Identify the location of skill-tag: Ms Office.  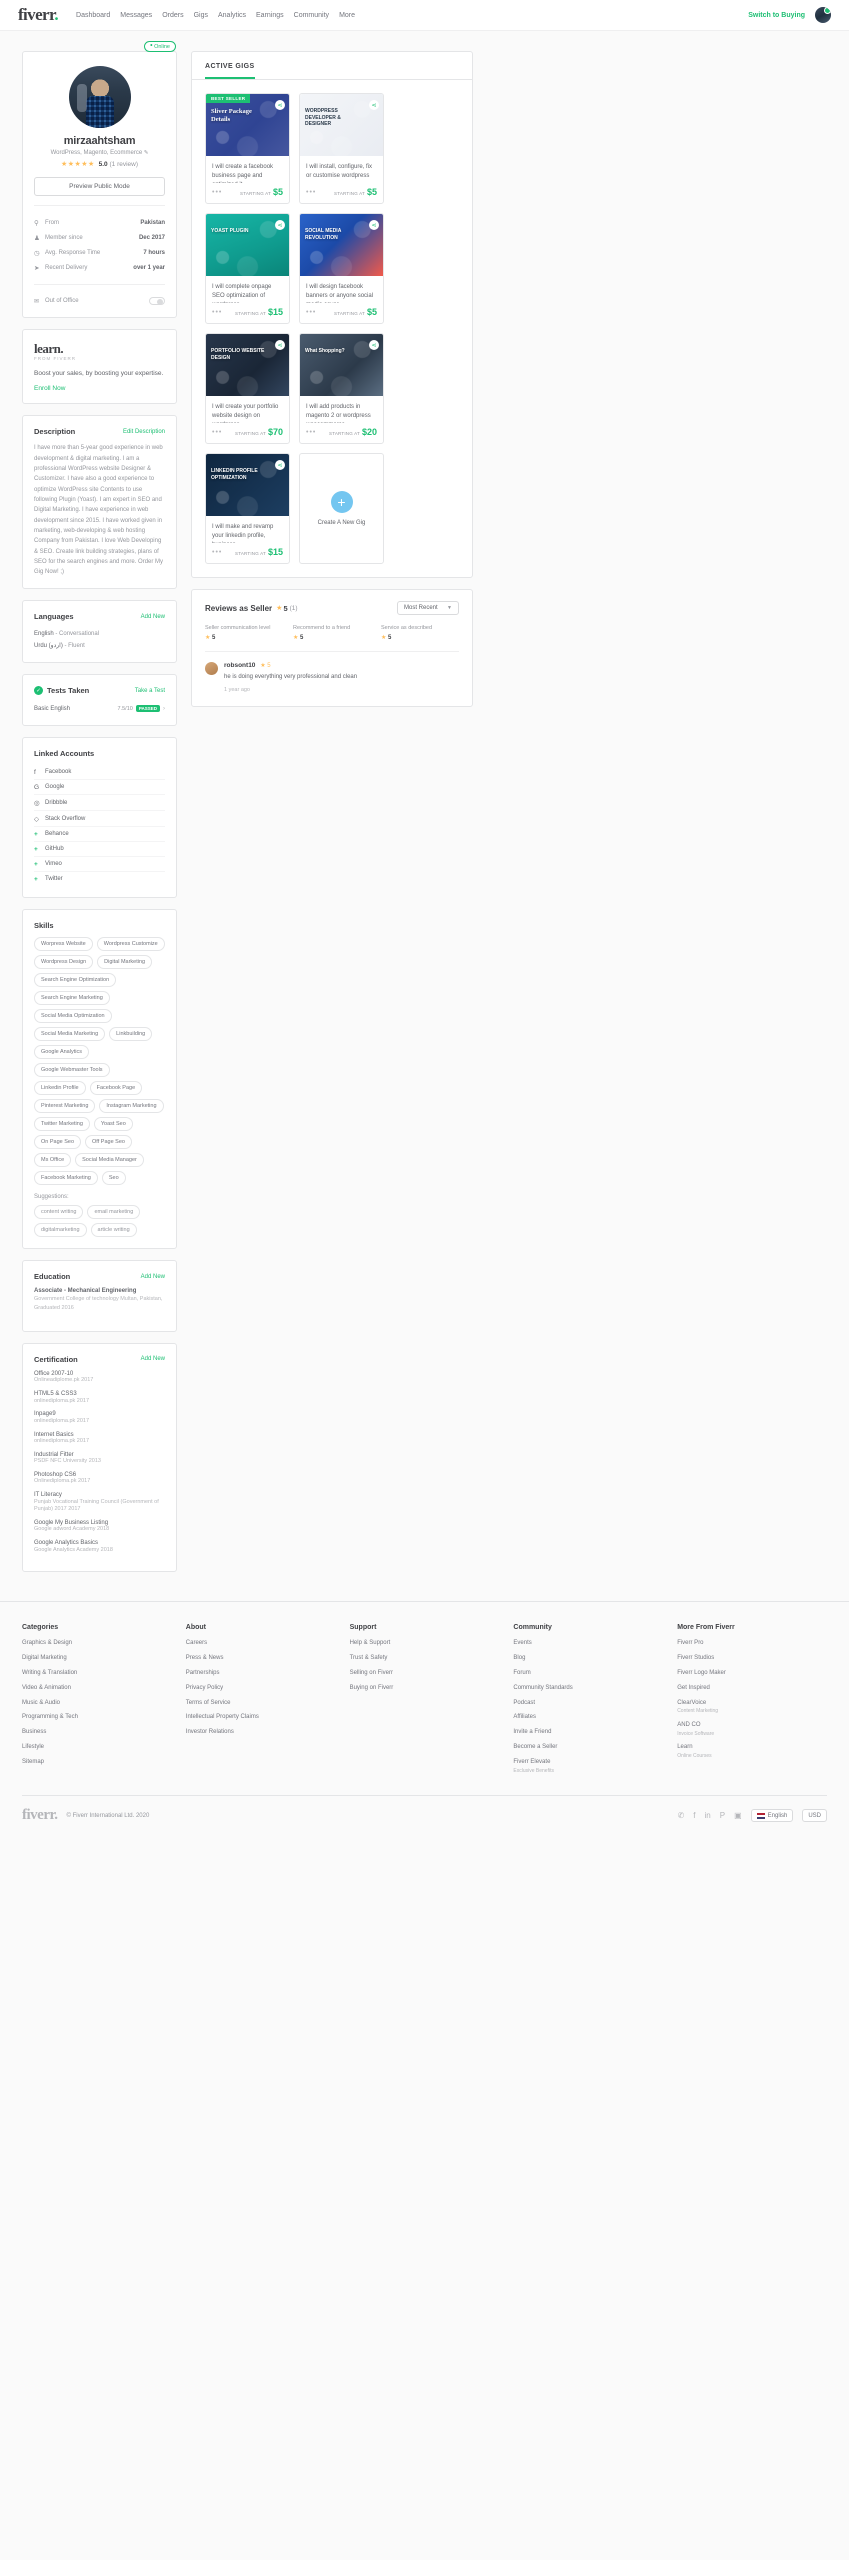
(53, 1160).